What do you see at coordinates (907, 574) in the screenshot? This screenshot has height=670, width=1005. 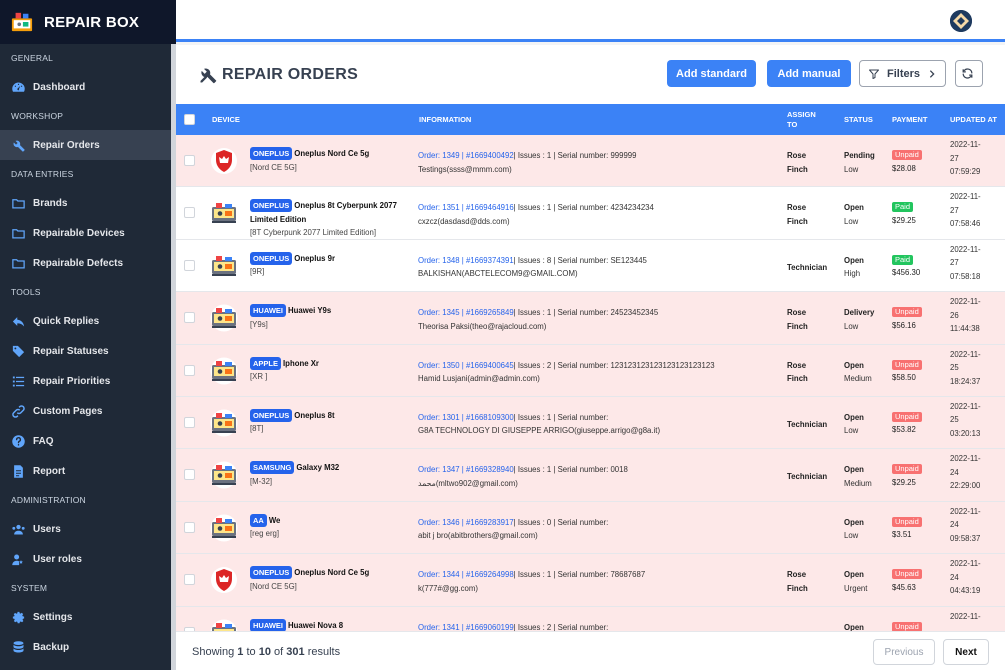 I see `payment-status-badge: Unpaid` at bounding box center [907, 574].